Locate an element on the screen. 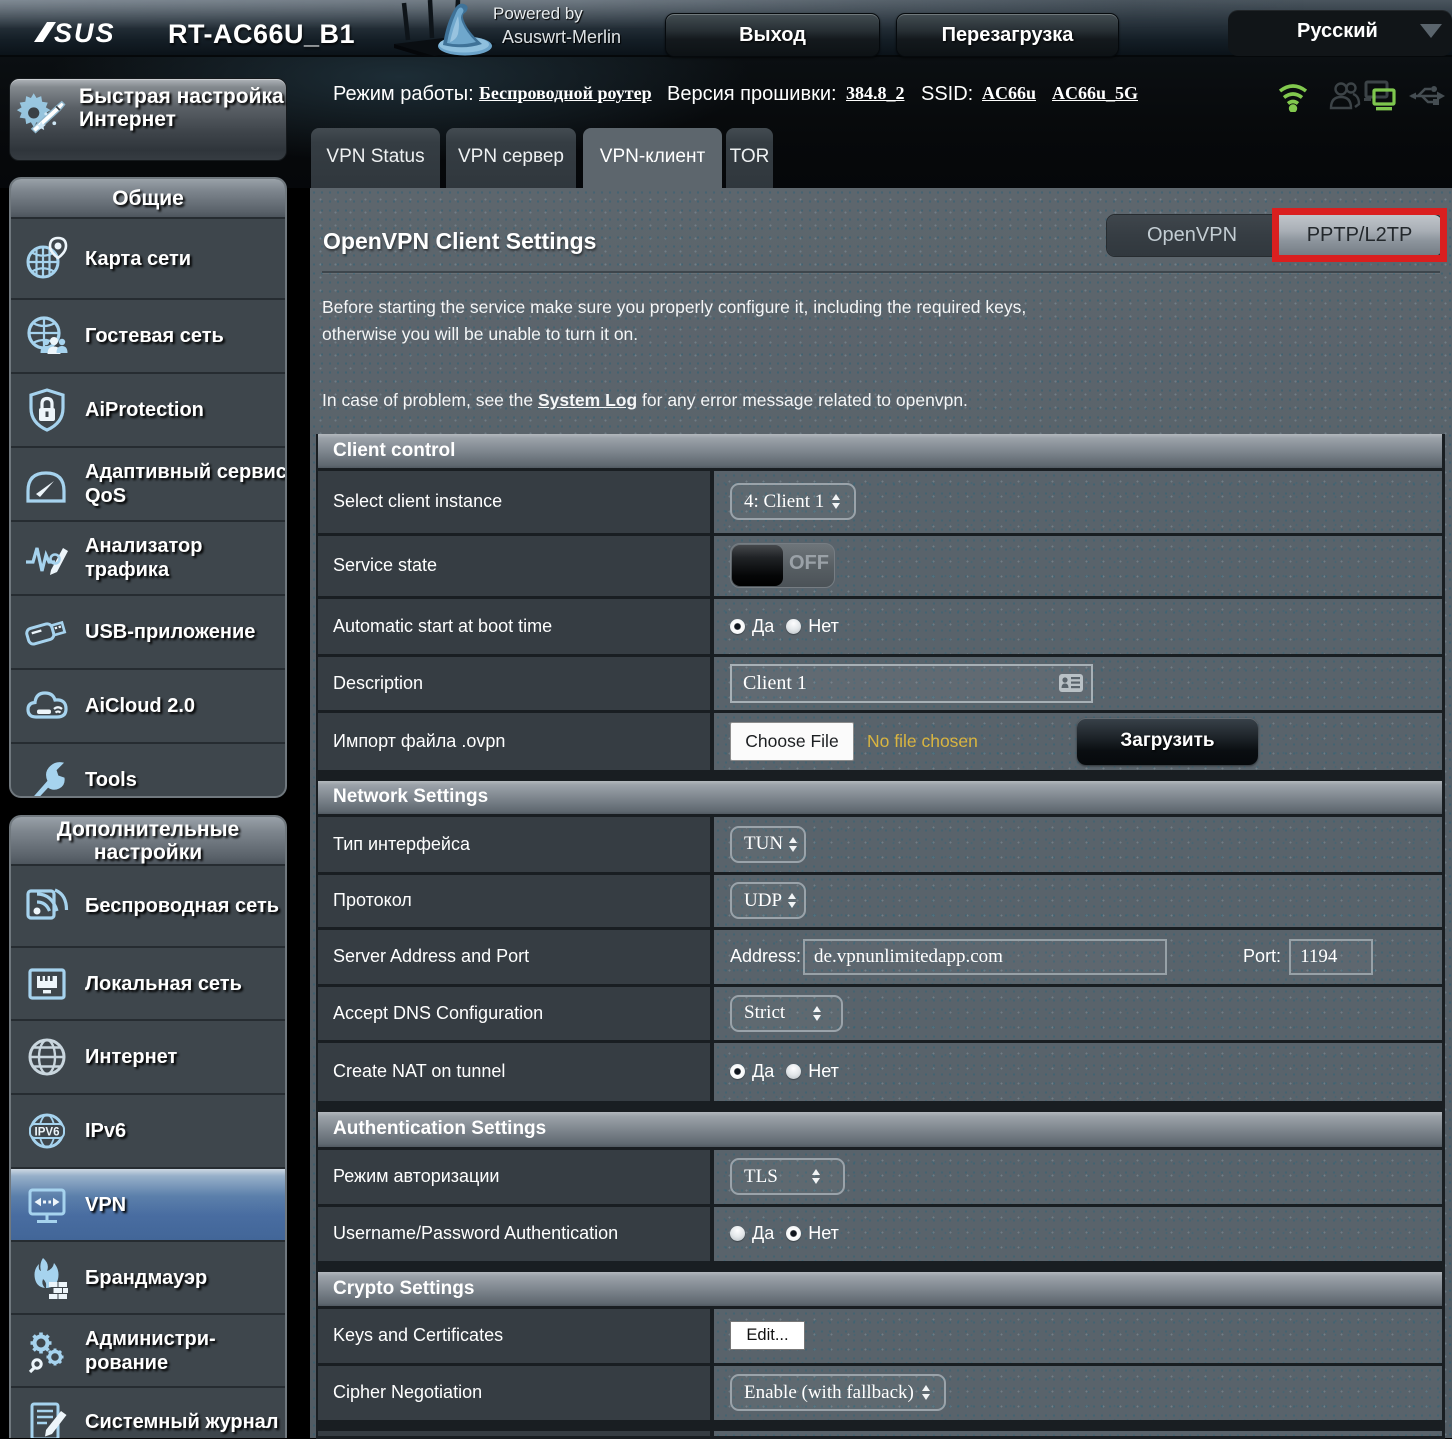 Image resolution: width=1452 pixels, height=1439 pixels. svg-text: IPV6 is located at coordinates (47, 1133).